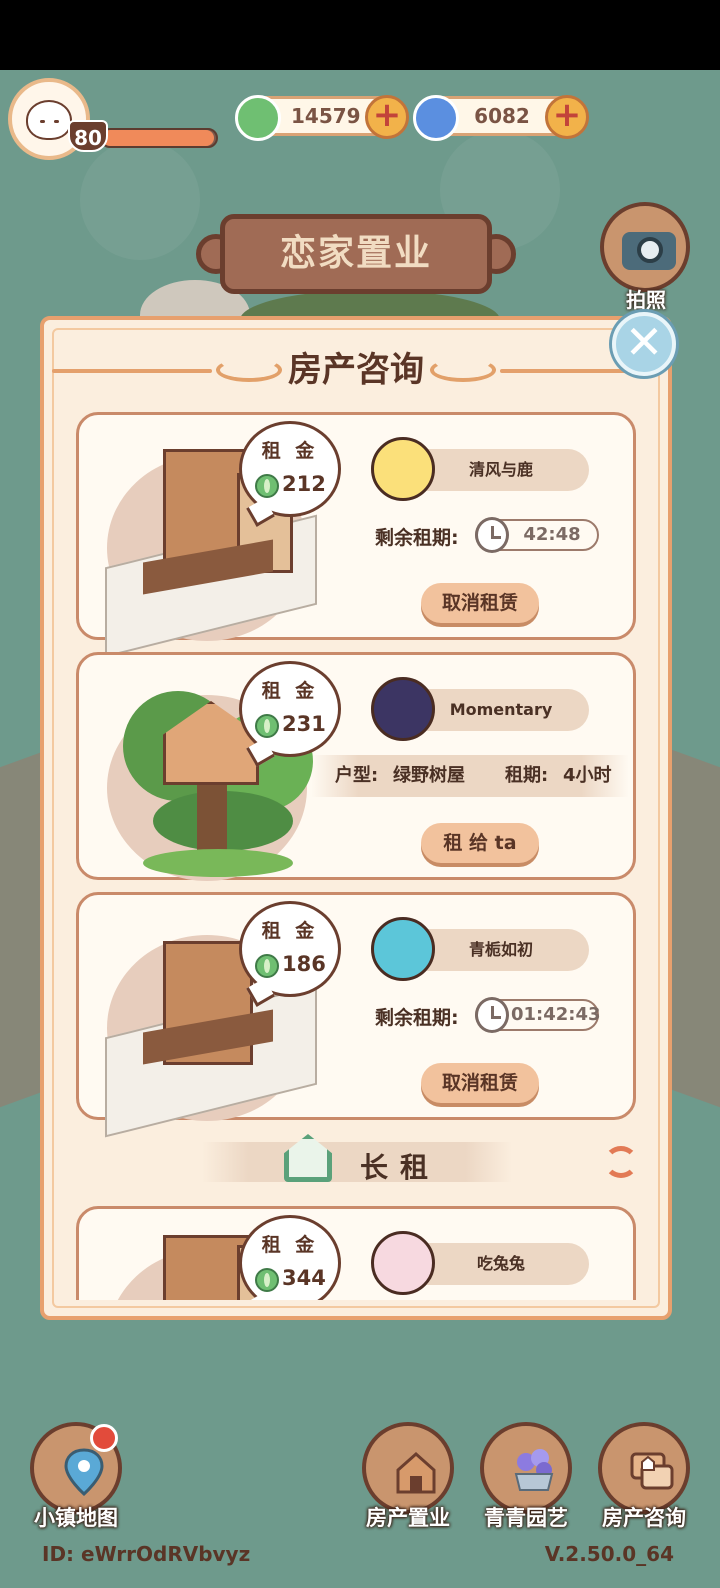  I want to click on background-sun-decoration, so click(140, 200).